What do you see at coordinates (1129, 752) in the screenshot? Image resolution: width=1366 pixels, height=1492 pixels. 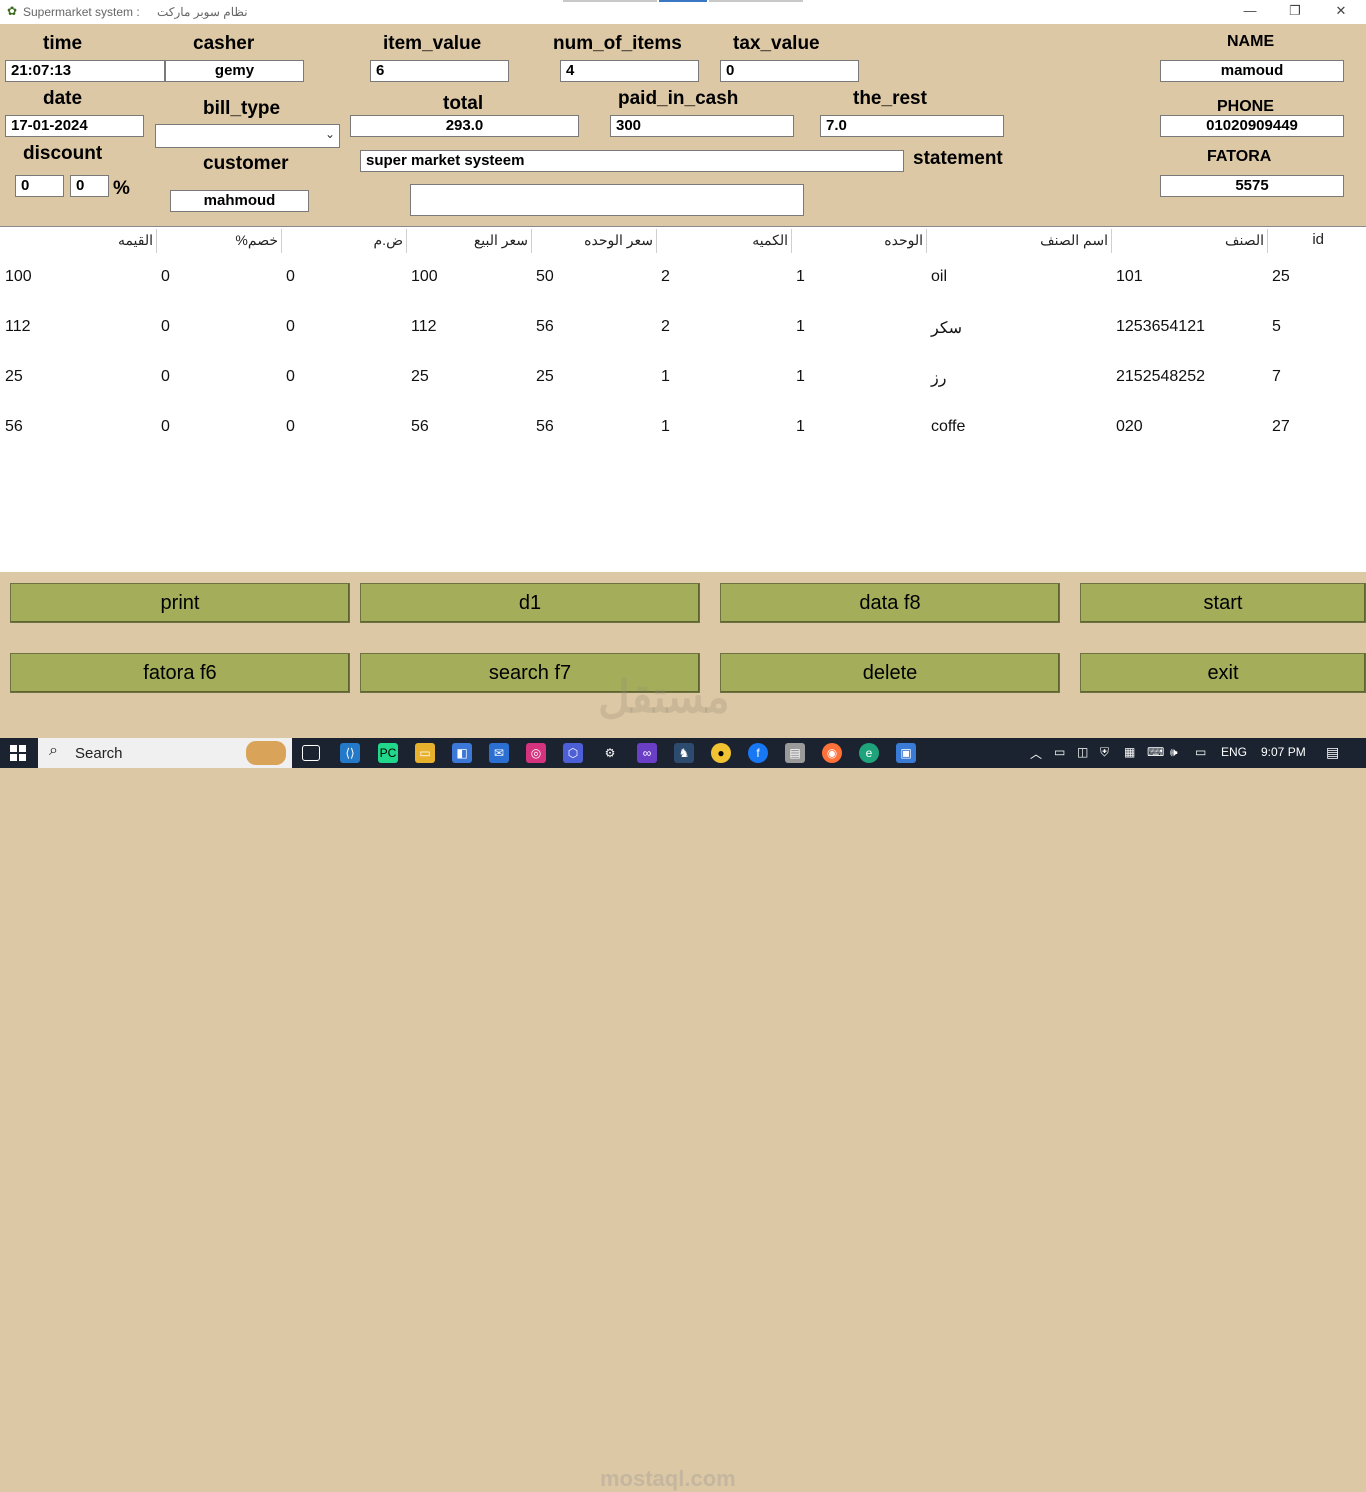 I see `tray-app-icon: ▦` at bounding box center [1129, 752].